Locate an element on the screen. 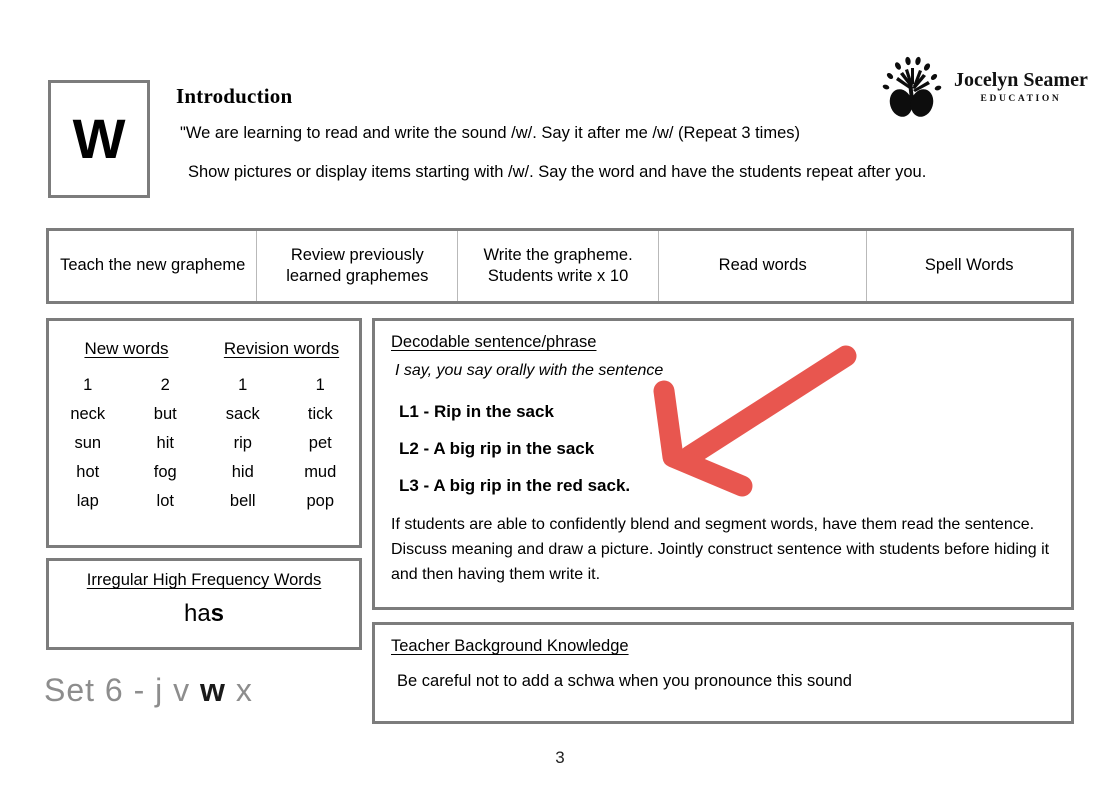  word-item: rip is located at coordinates (242, 442).